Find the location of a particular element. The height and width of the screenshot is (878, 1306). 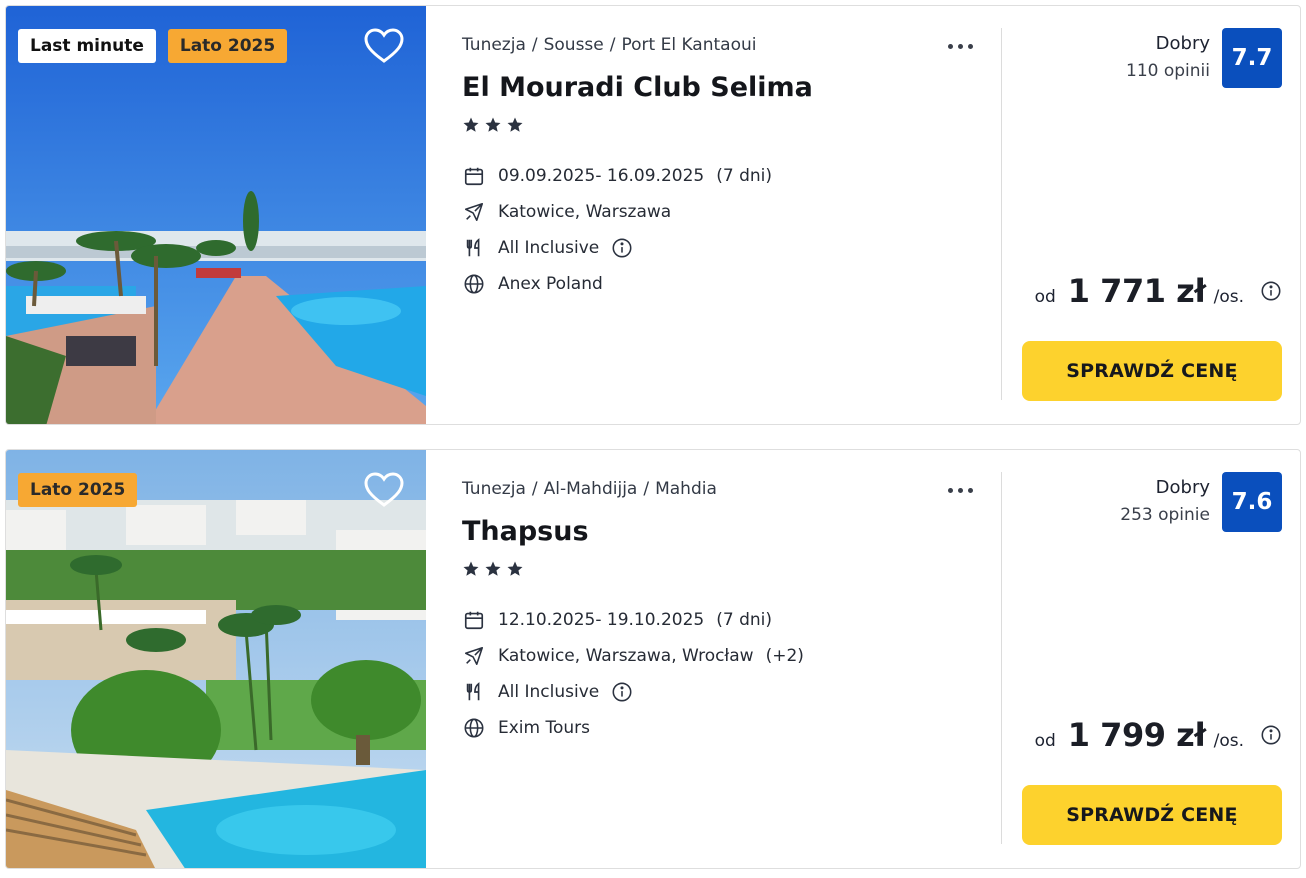

hotel-name: Thapsus is located at coordinates (525, 531).